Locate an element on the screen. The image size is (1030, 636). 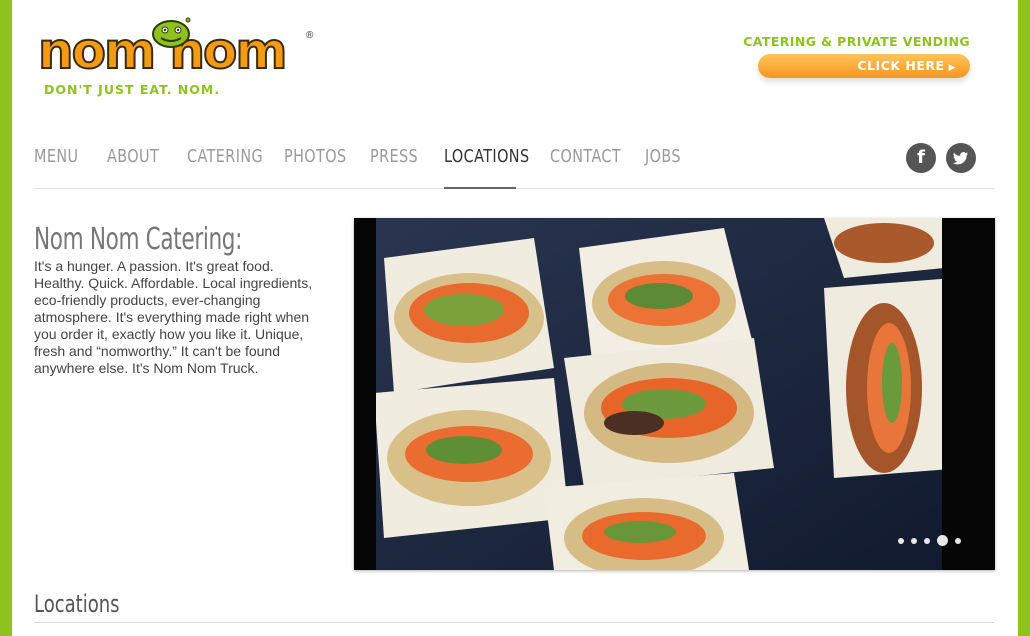
tagline: DON'T JUST EAT. NOM. is located at coordinates (132, 89).